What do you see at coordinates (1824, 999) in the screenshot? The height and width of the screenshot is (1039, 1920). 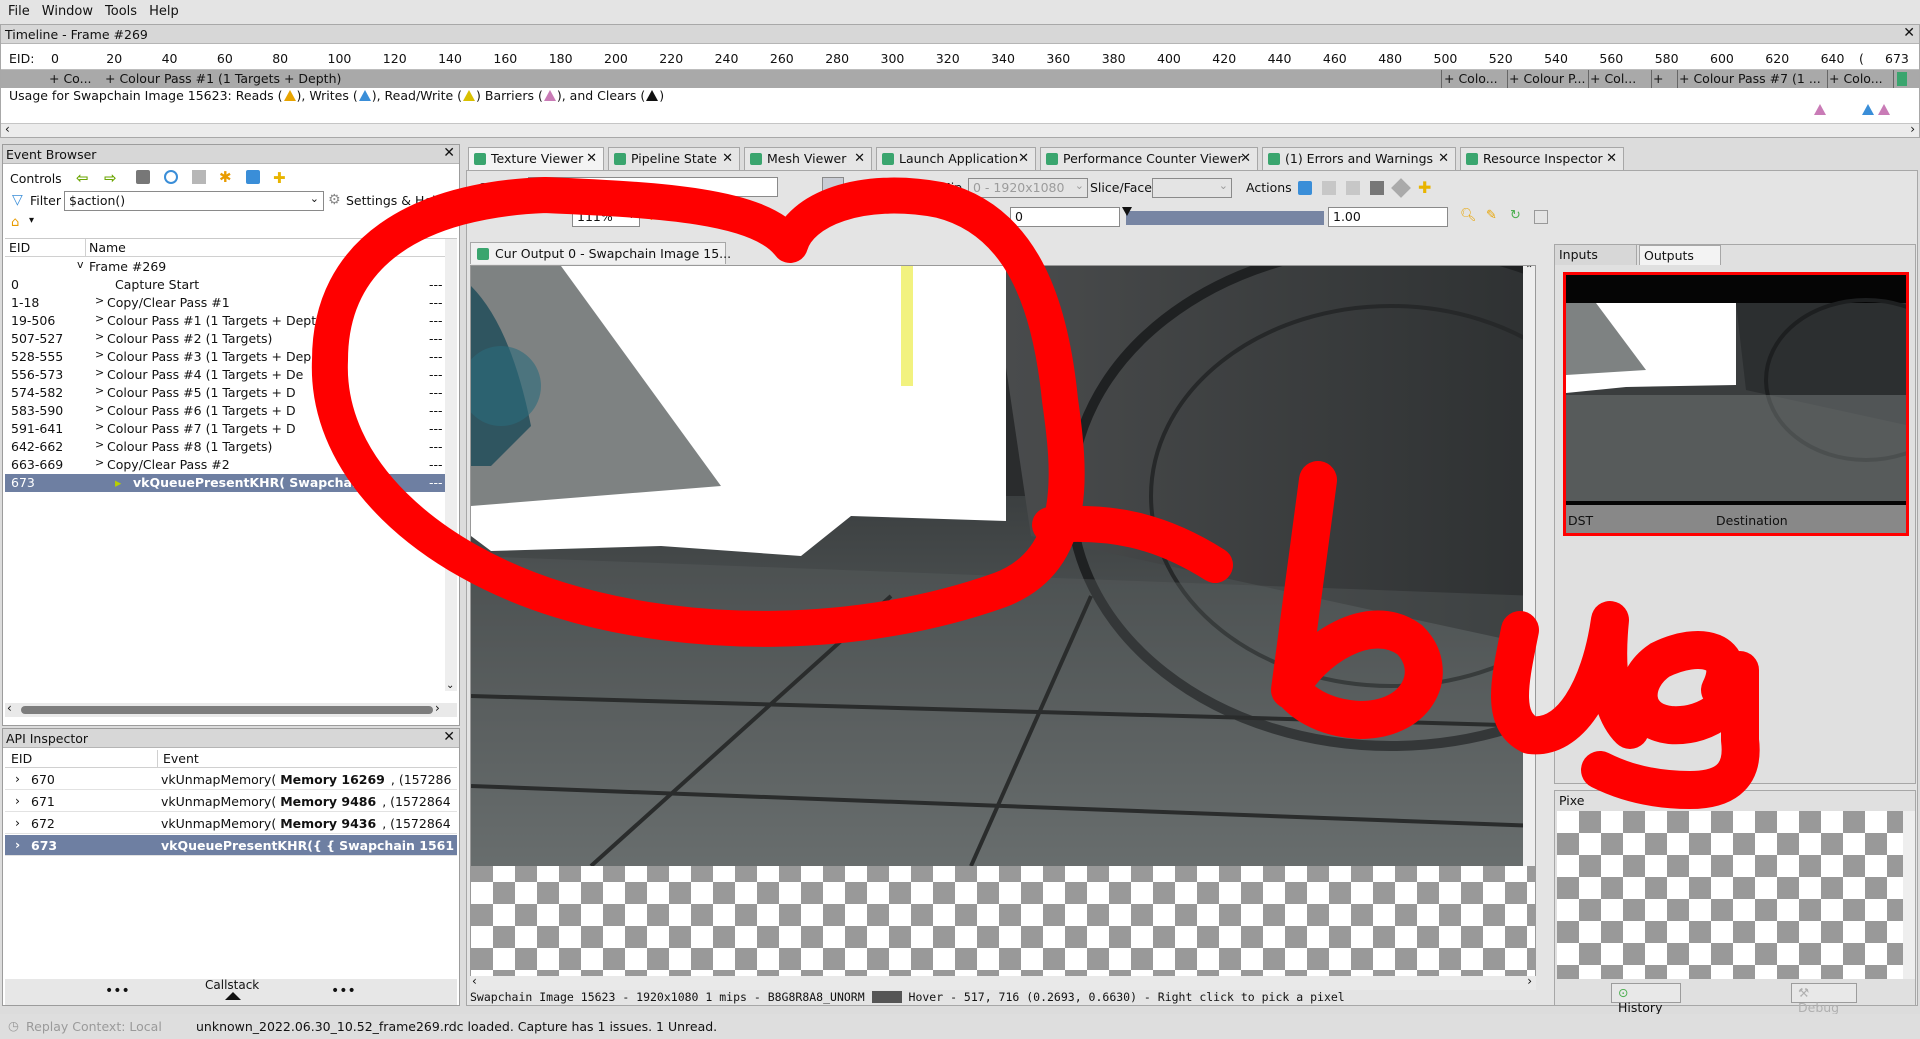 I see `debug-button: ⚒ Debug` at bounding box center [1824, 999].